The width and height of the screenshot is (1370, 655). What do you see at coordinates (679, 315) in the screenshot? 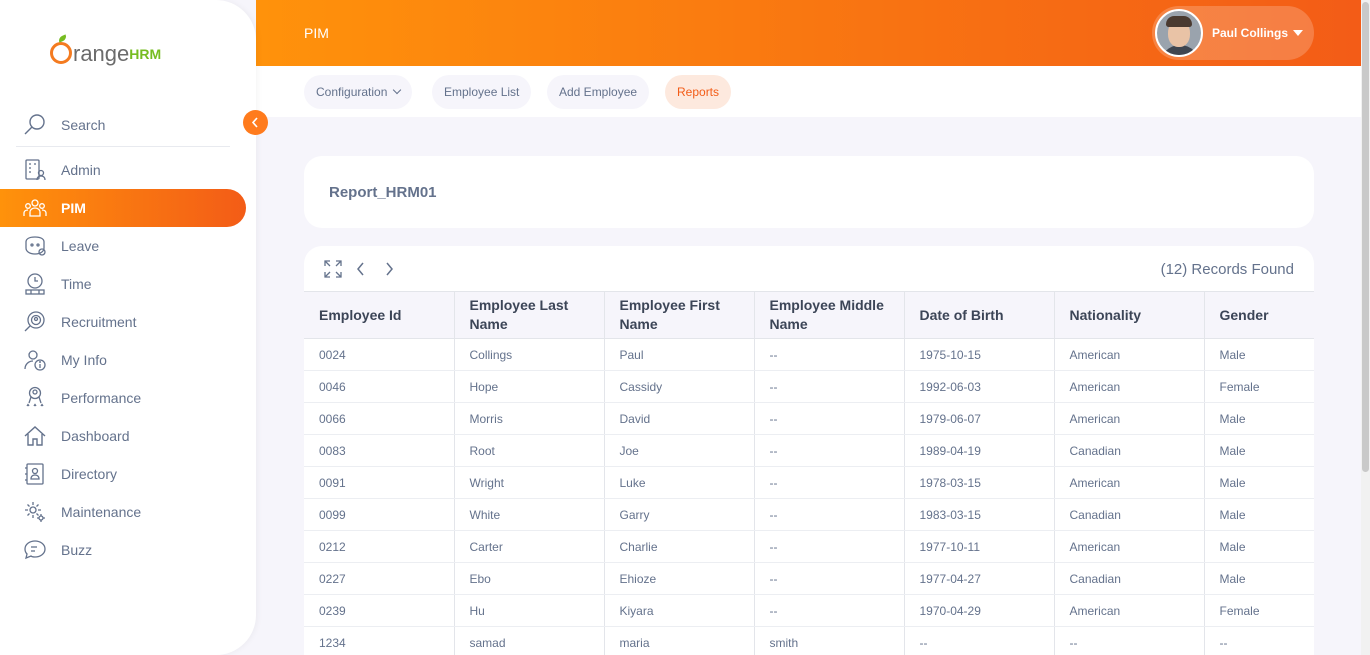
I see `column-header: Employee First Name` at bounding box center [679, 315].